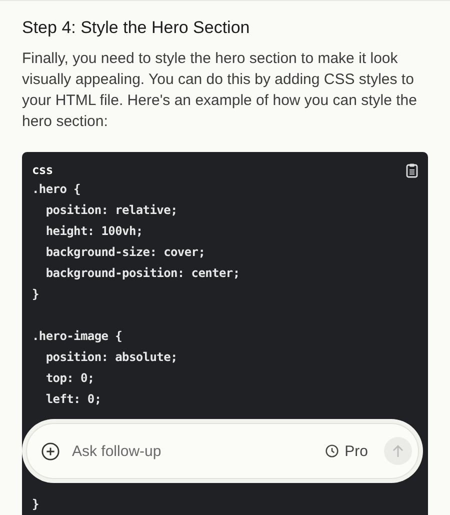  I want to click on code-line: height: 100vh;, so click(94, 231).